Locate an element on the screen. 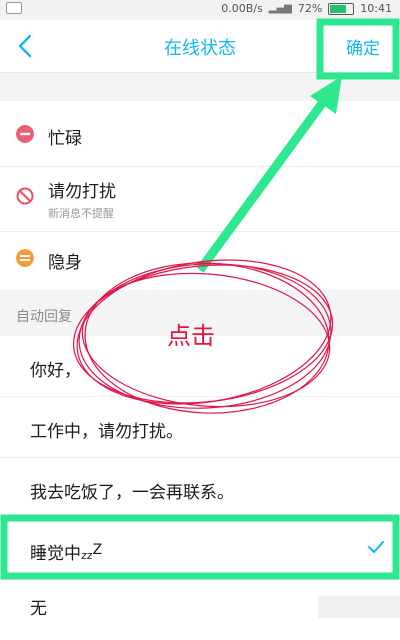 This screenshot has height=640, width=400. status-invisible: 隐身 is located at coordinates (200, 260).